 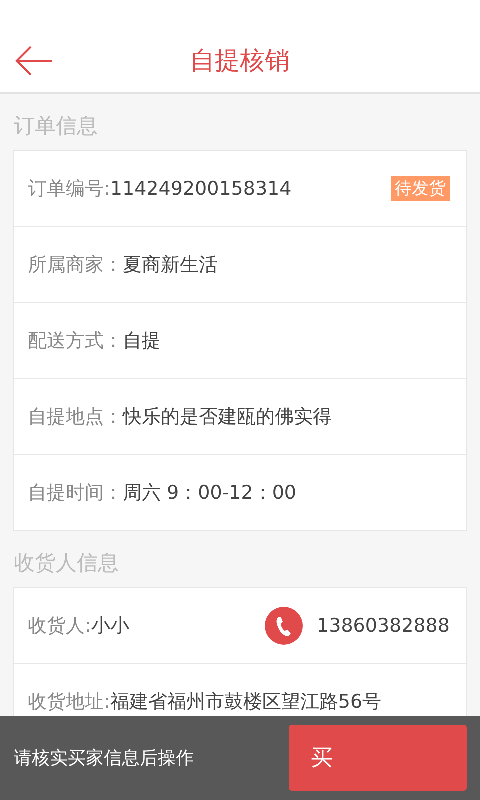 What do you see at coordinates (205, 702) in the screenshot?
I see `address-text: 收货地址:福建省福州市鼓楼区望江路56号` at bounding box center [205, 702].